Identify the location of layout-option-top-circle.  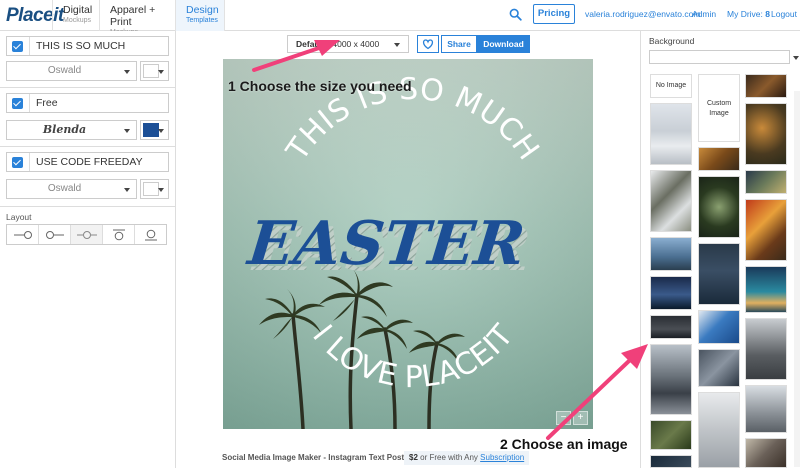
(119, 234).